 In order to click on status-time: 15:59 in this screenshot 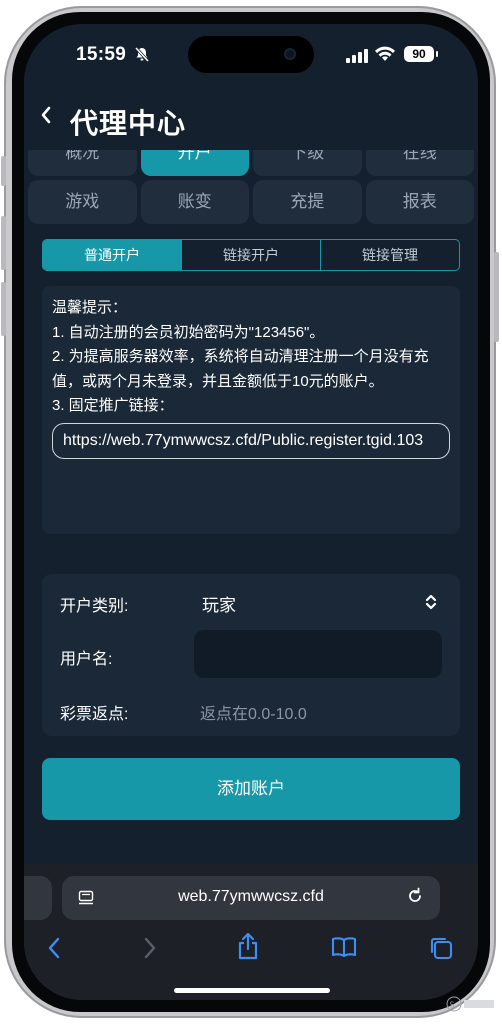, I will do `click(101, 54)`.